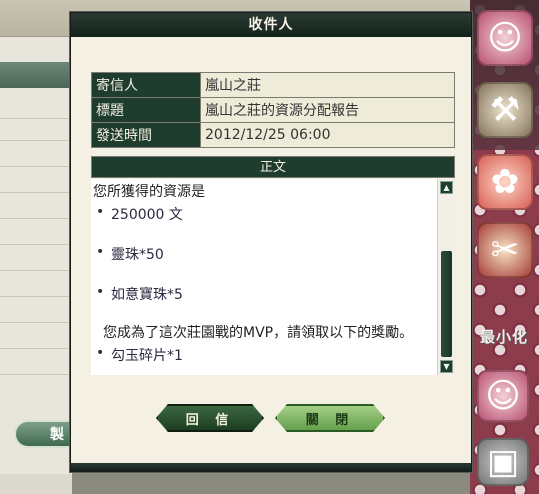  Describe the element at coordinates (146, 85) in the screenshot. I see `sender-label: 寄信人` at that location.